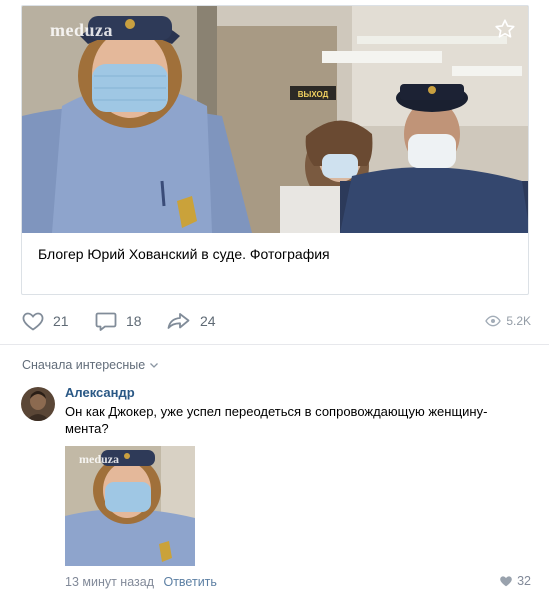  I want to click on comment-photo: meduza, so click(130, 506).